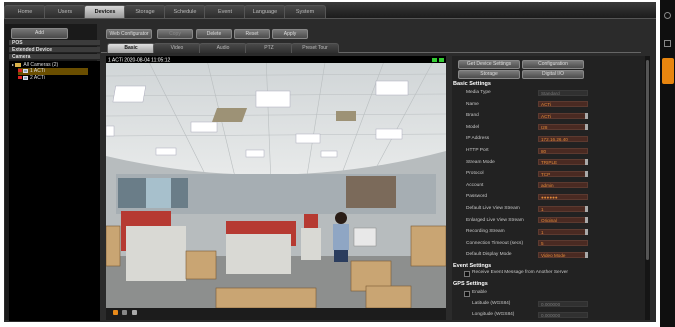 Image resolution: width=675 pixels, height=327 pixels. I want to click on tab-users: Users, so click(65, 11).